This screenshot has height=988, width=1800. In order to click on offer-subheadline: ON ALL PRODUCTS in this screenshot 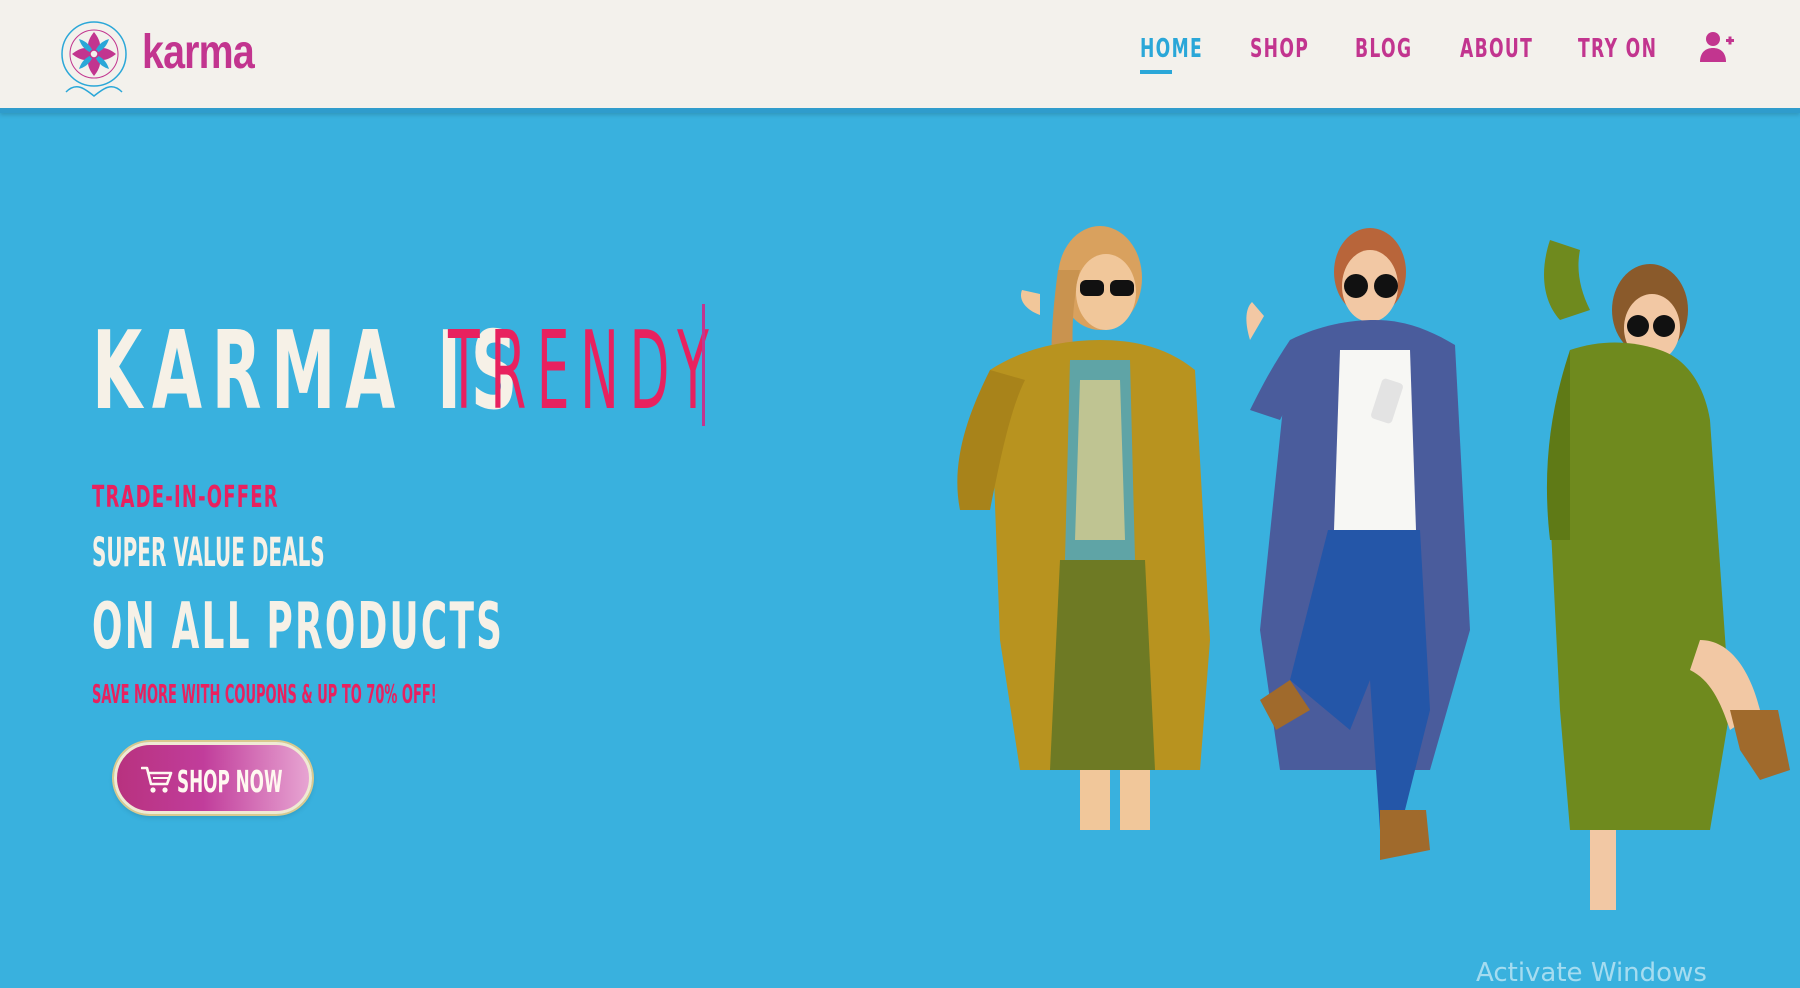, I will do `click(298, 627)`.